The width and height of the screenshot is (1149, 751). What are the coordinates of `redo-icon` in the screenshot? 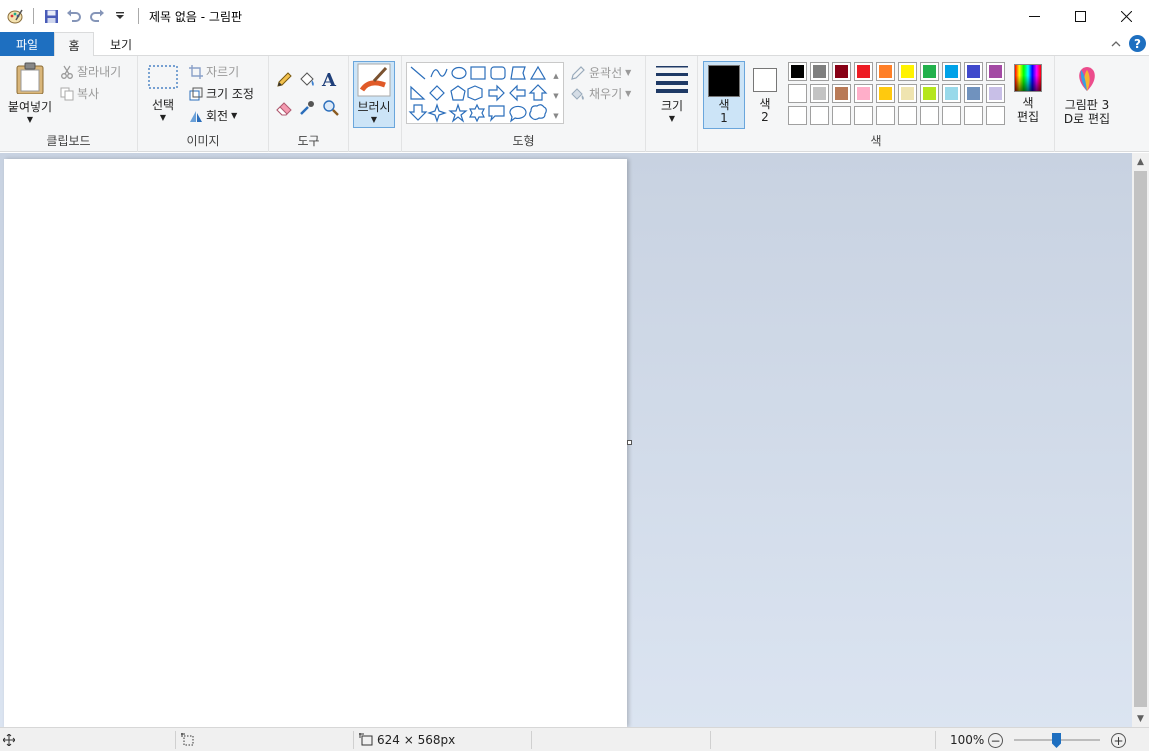 It's located at (97, 16).